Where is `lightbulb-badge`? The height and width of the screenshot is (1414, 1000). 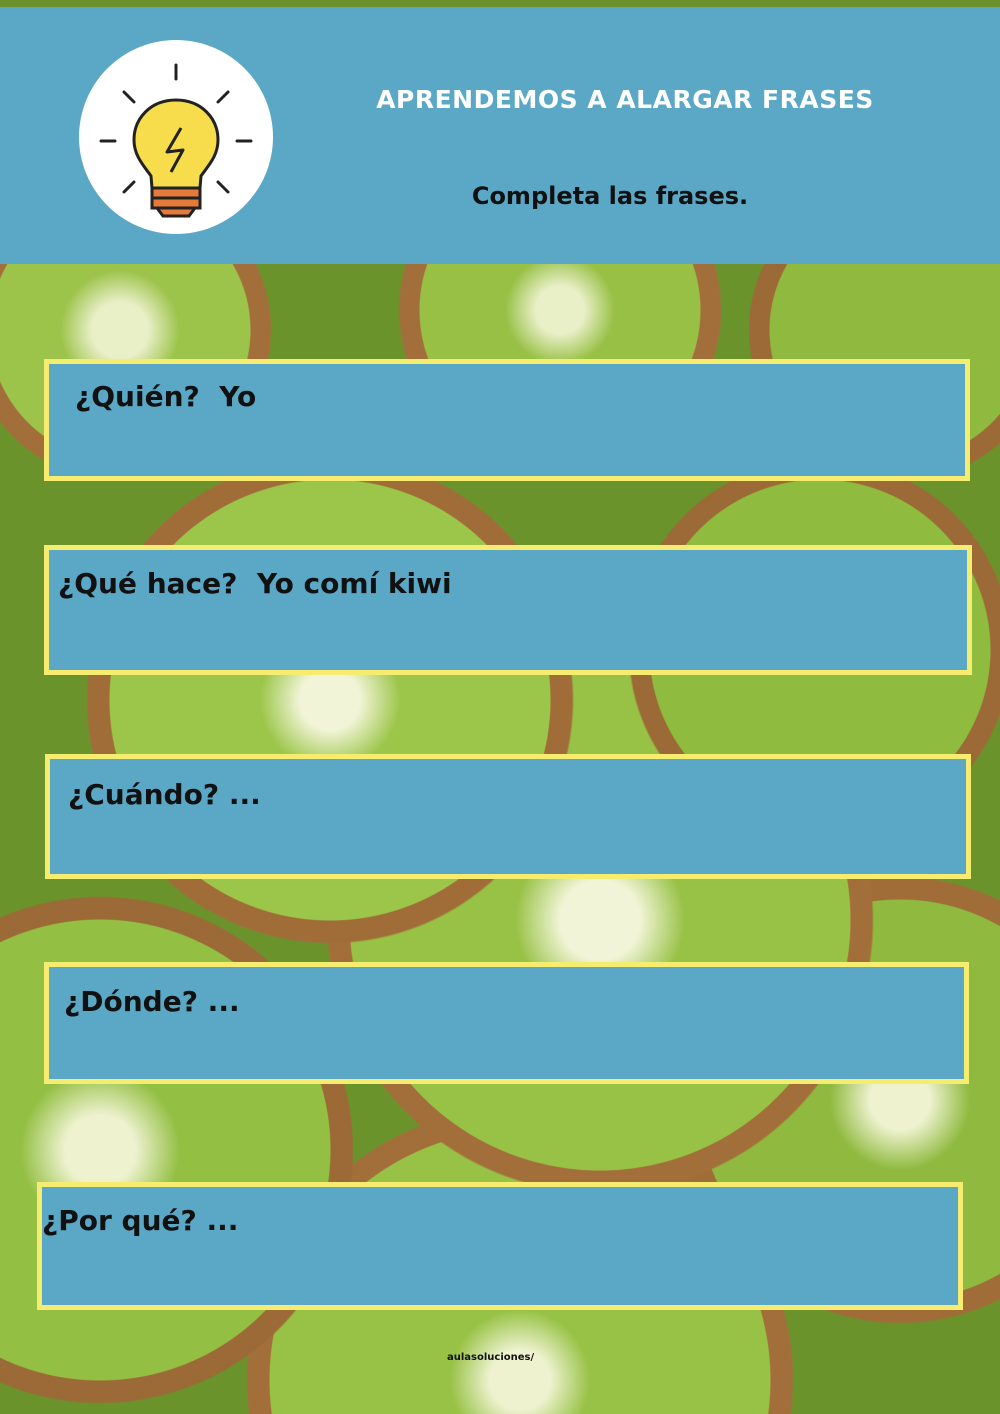
lightbulb-badge is located at coordinates (176, 137).